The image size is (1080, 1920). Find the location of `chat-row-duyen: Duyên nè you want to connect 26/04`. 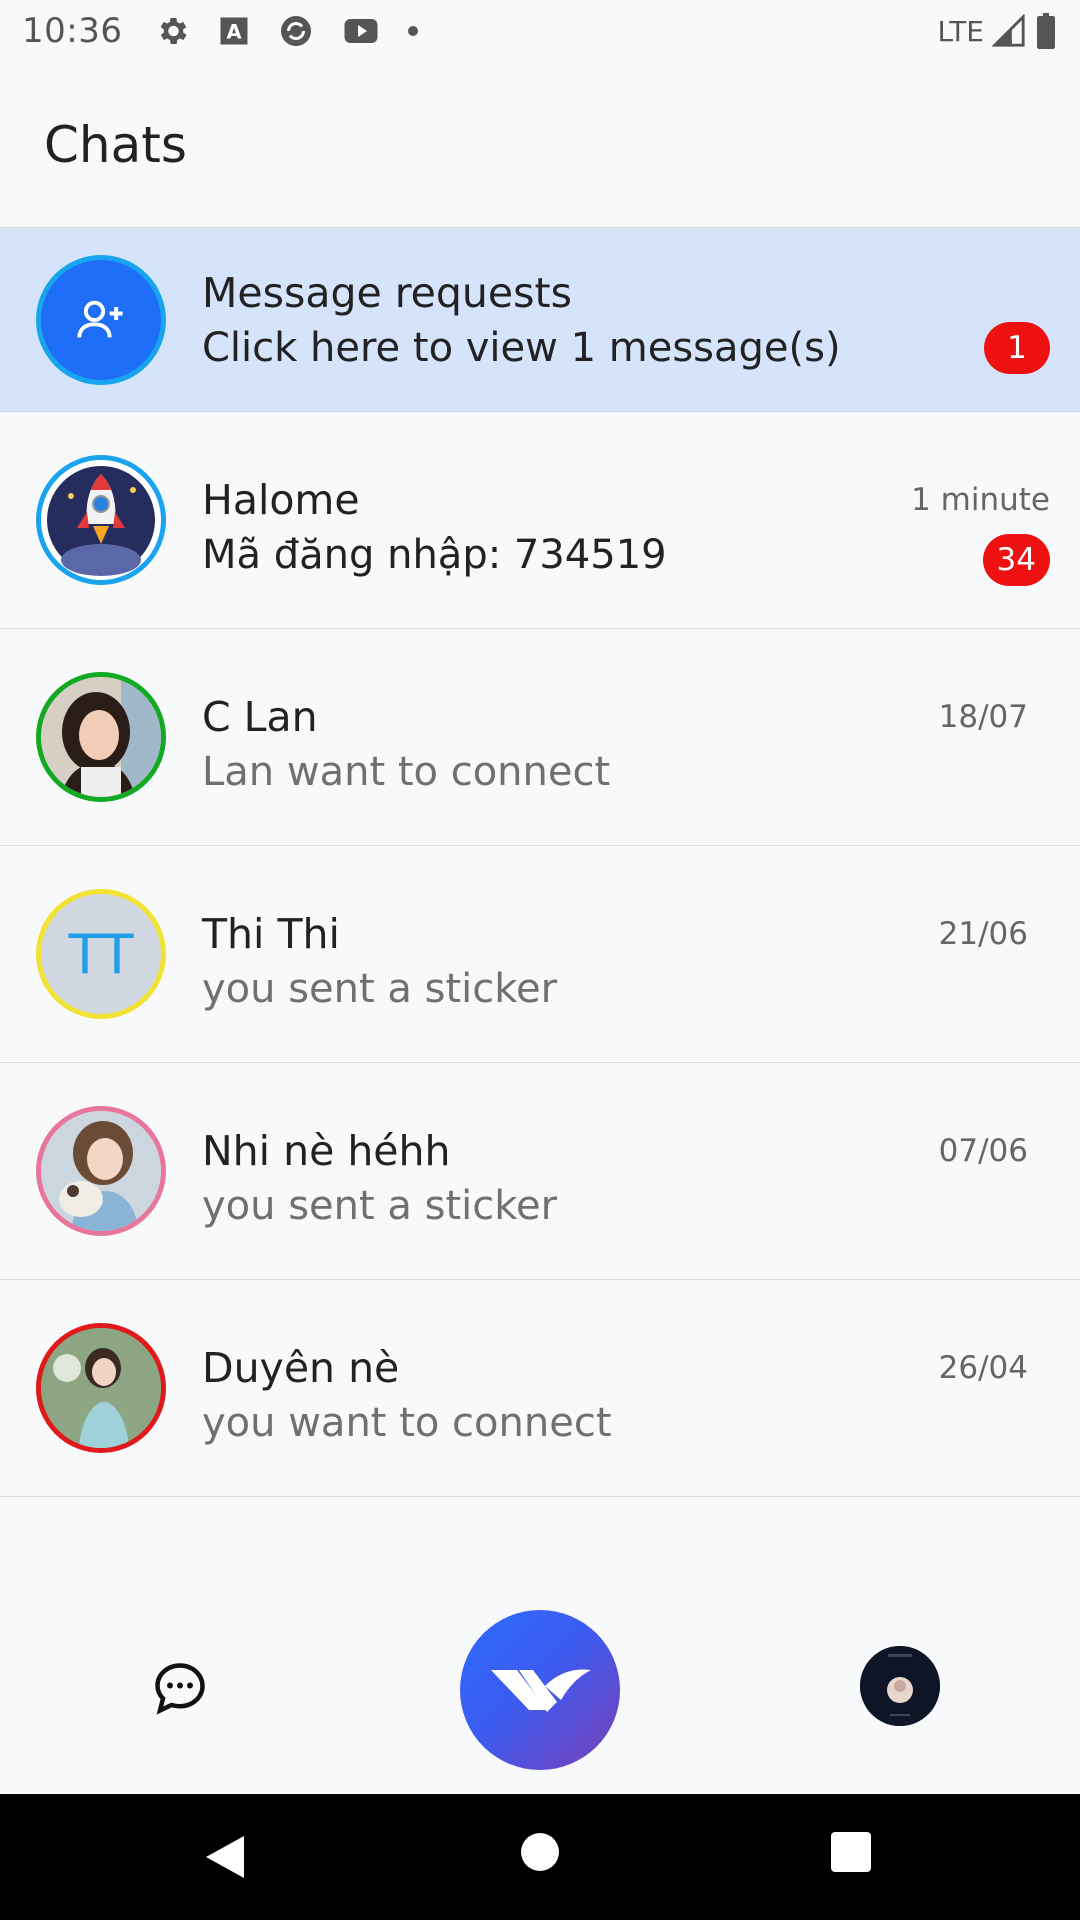

chat-row-duyen: Duyên nè you want to connect 26/04 is located at coordinates (540, 1388).